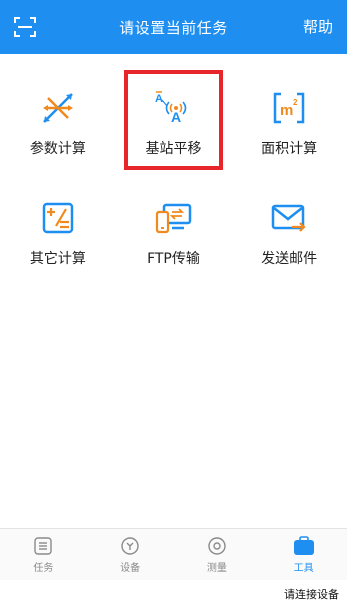  I want to click on svg-text: 2, so click(295, 102).